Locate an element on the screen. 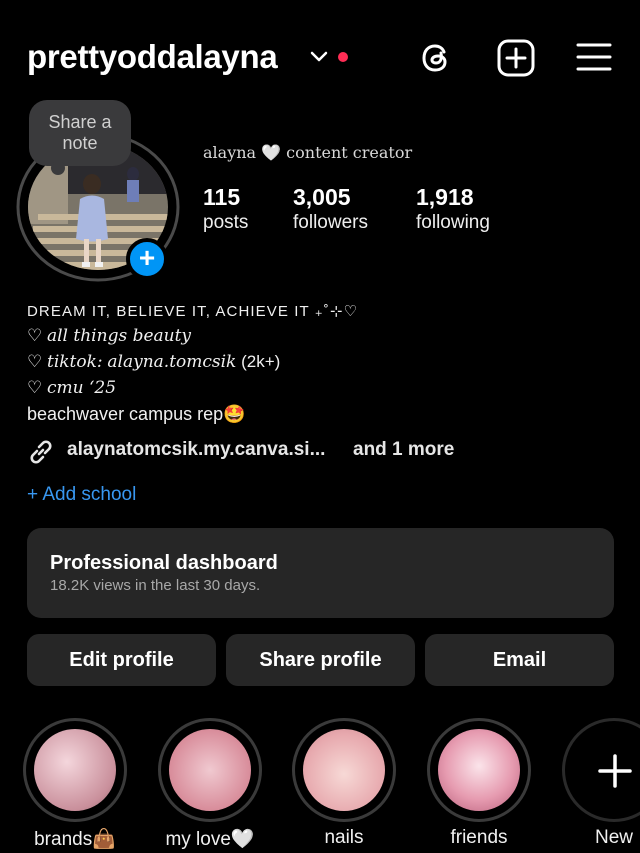 The width and height of the screenshot is (640, 853). edit-profile-button: Edit profile is located at coordinates (121, 660).